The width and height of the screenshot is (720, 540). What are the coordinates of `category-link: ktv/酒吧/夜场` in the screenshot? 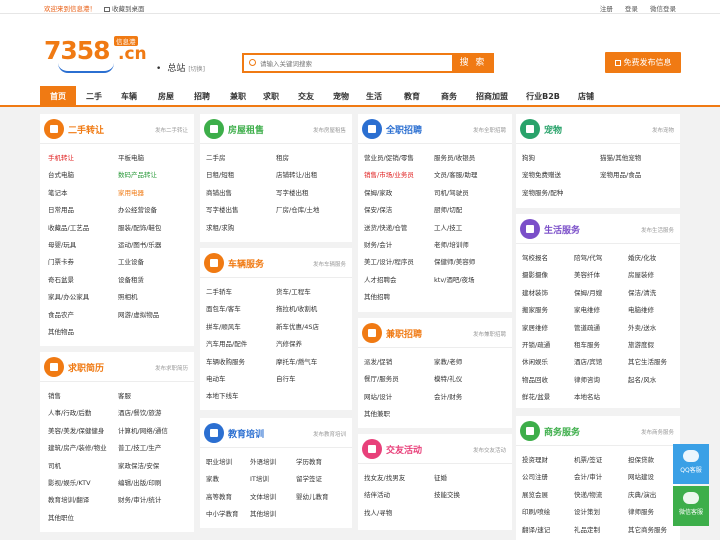 It's located at (454, 279).